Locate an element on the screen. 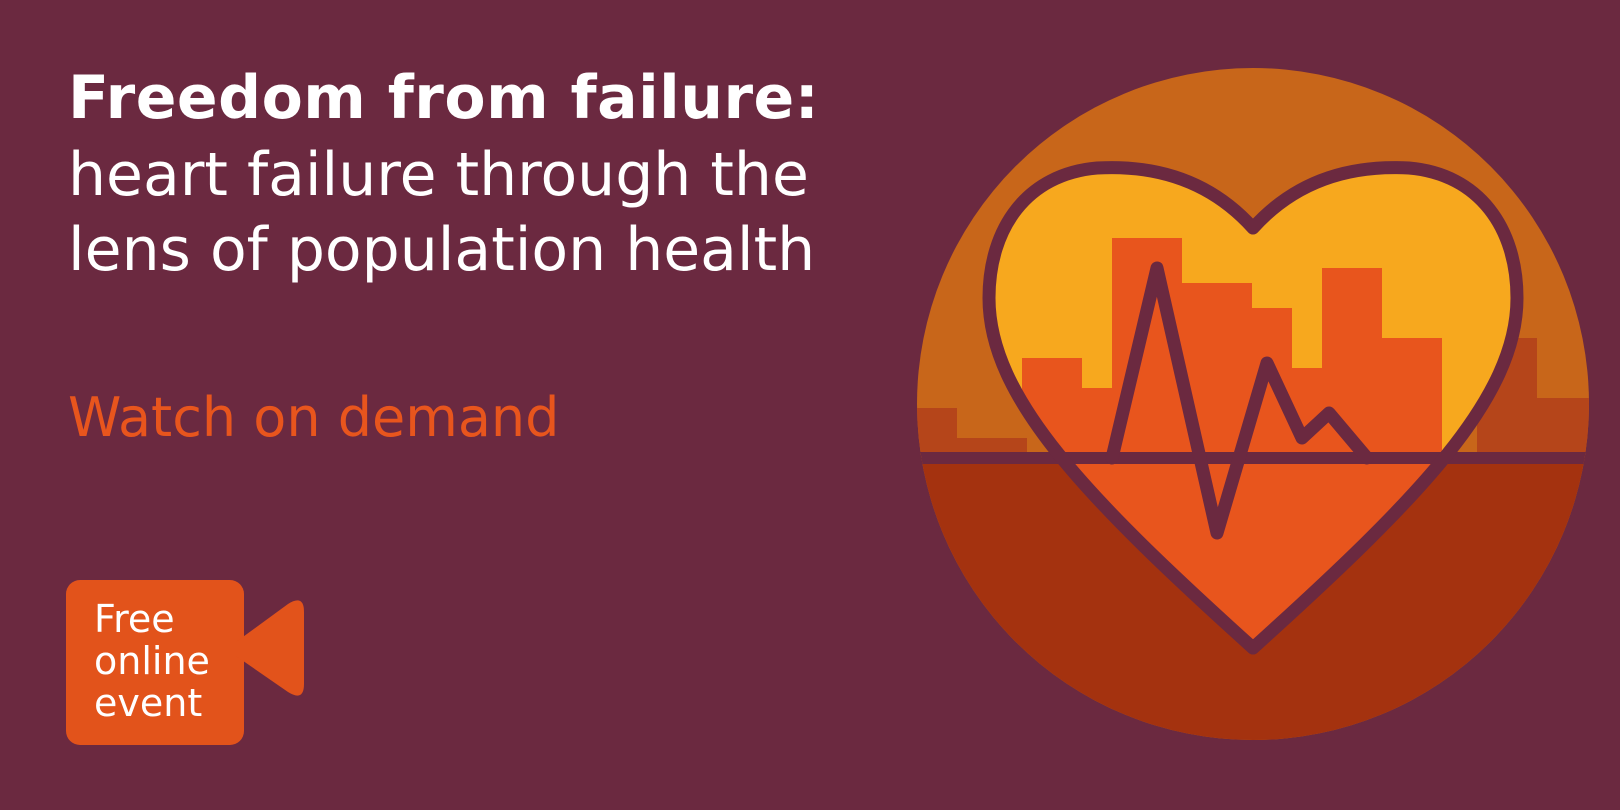 The image size is (1620, 810). badge-line-online: online is located at coordinates (152, 661).